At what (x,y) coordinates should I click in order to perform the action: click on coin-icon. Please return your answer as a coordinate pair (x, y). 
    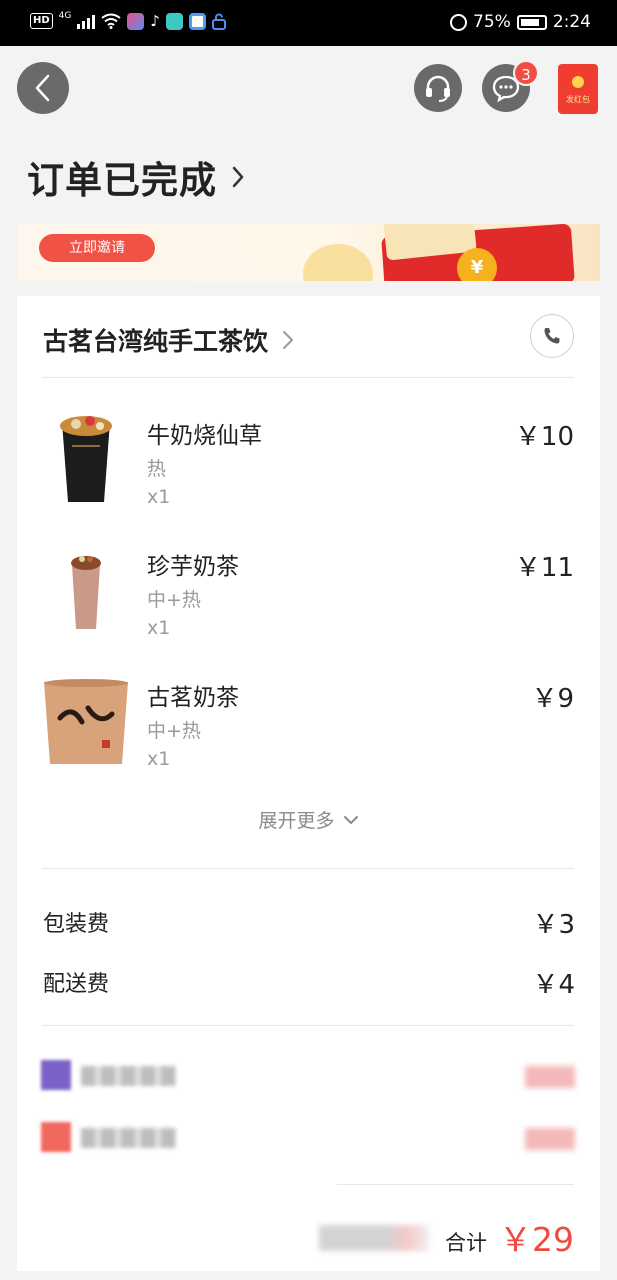
    Looking at the image, I should click on (578, 82).